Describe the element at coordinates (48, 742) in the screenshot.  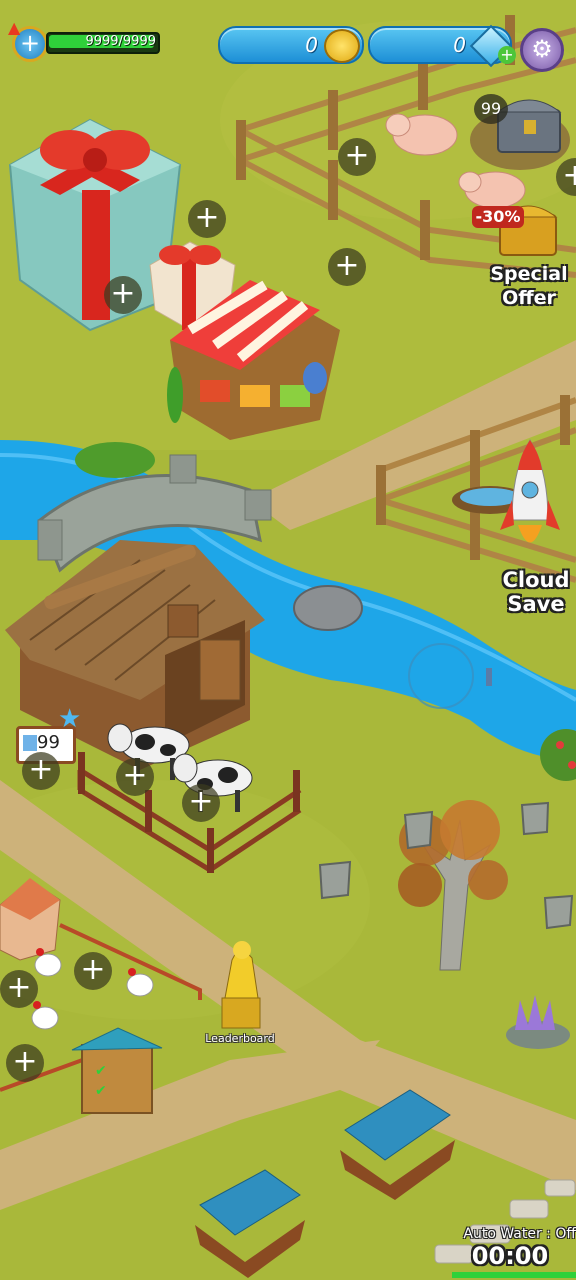
I see `barn-sign-value: 99` at that location.